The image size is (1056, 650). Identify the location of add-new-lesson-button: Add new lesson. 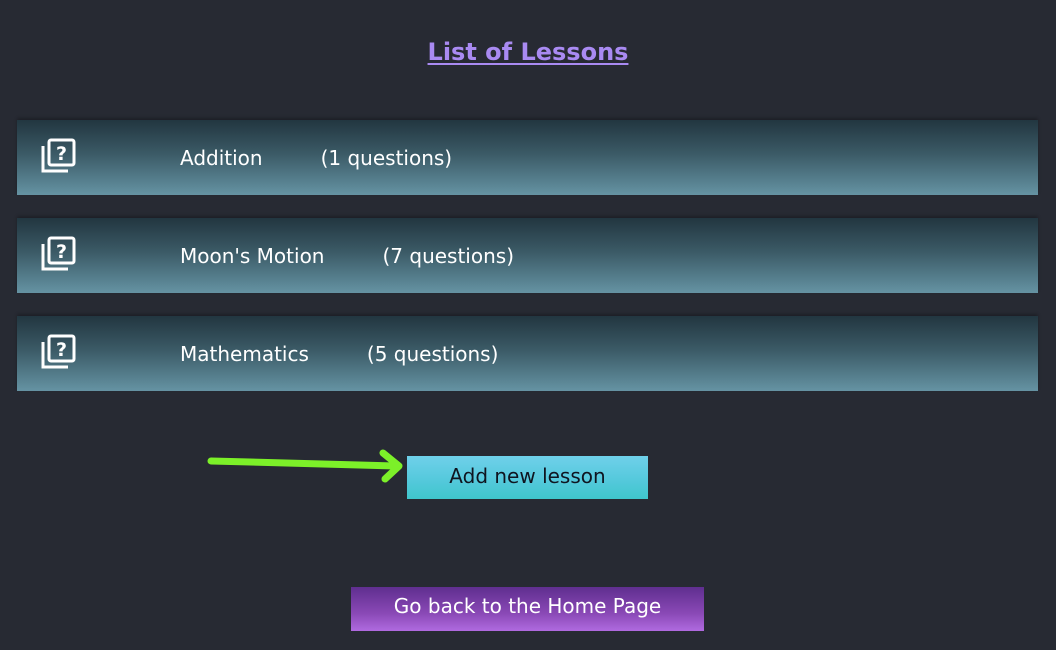
(527, 477).